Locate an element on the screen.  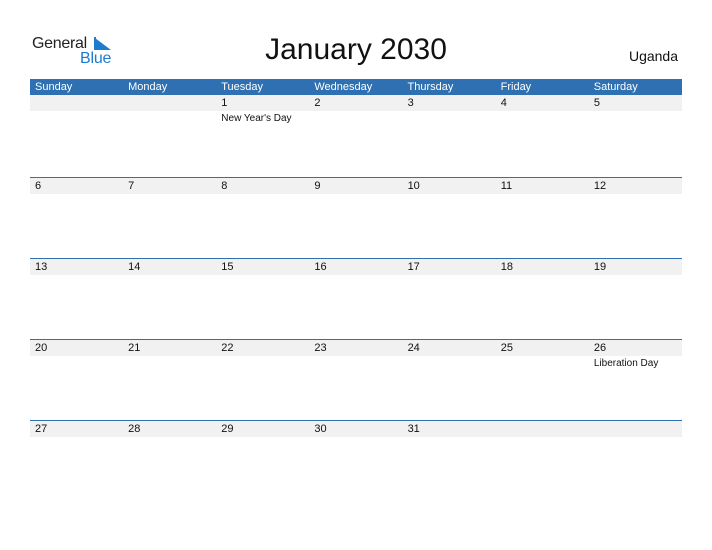
day-cell: 29 is located at coordinates (262, 461).